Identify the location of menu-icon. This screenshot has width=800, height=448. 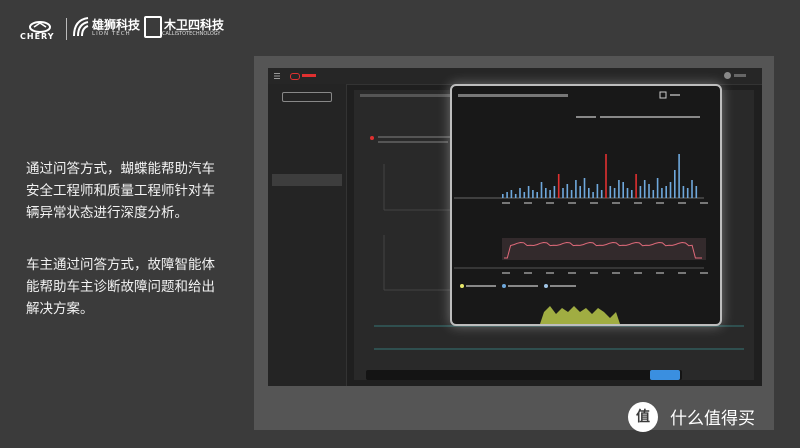
(277, 76).